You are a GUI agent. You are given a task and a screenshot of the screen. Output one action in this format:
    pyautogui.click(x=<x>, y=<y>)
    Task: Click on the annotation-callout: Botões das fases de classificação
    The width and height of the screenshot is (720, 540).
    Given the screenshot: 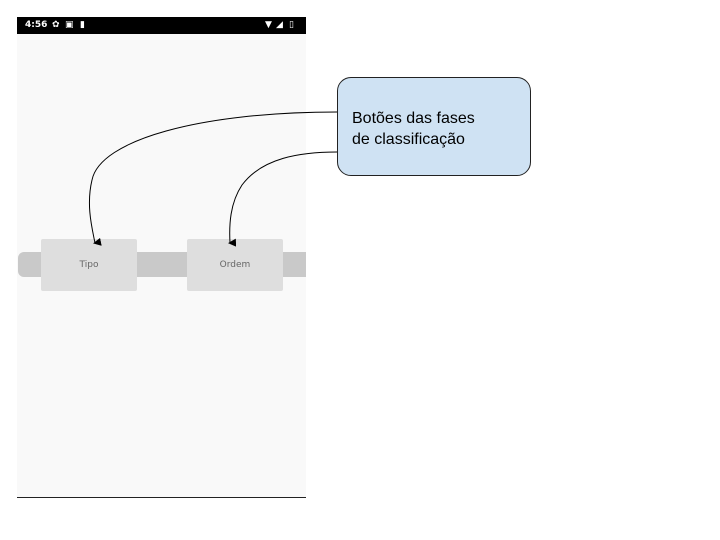 What is the action you would take?
    pyautogui.click(x=434, y=126)
    